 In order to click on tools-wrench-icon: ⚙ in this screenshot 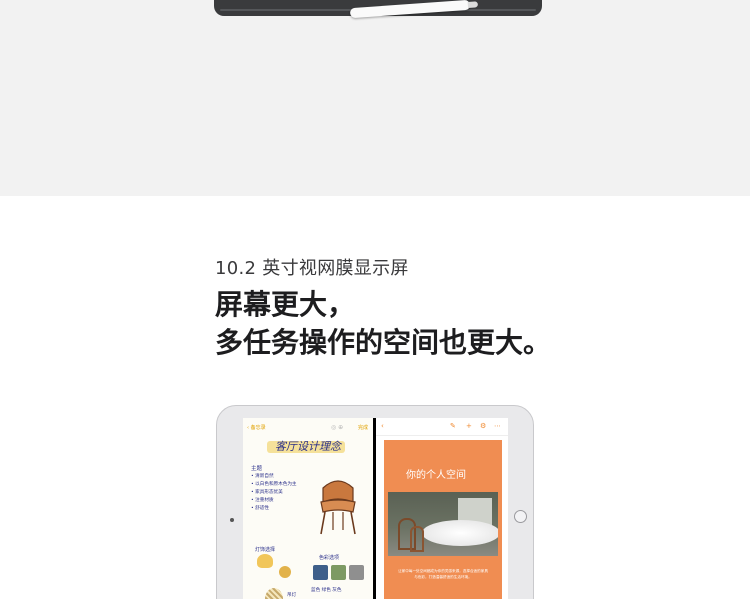, I will do `click(483, 426)`.